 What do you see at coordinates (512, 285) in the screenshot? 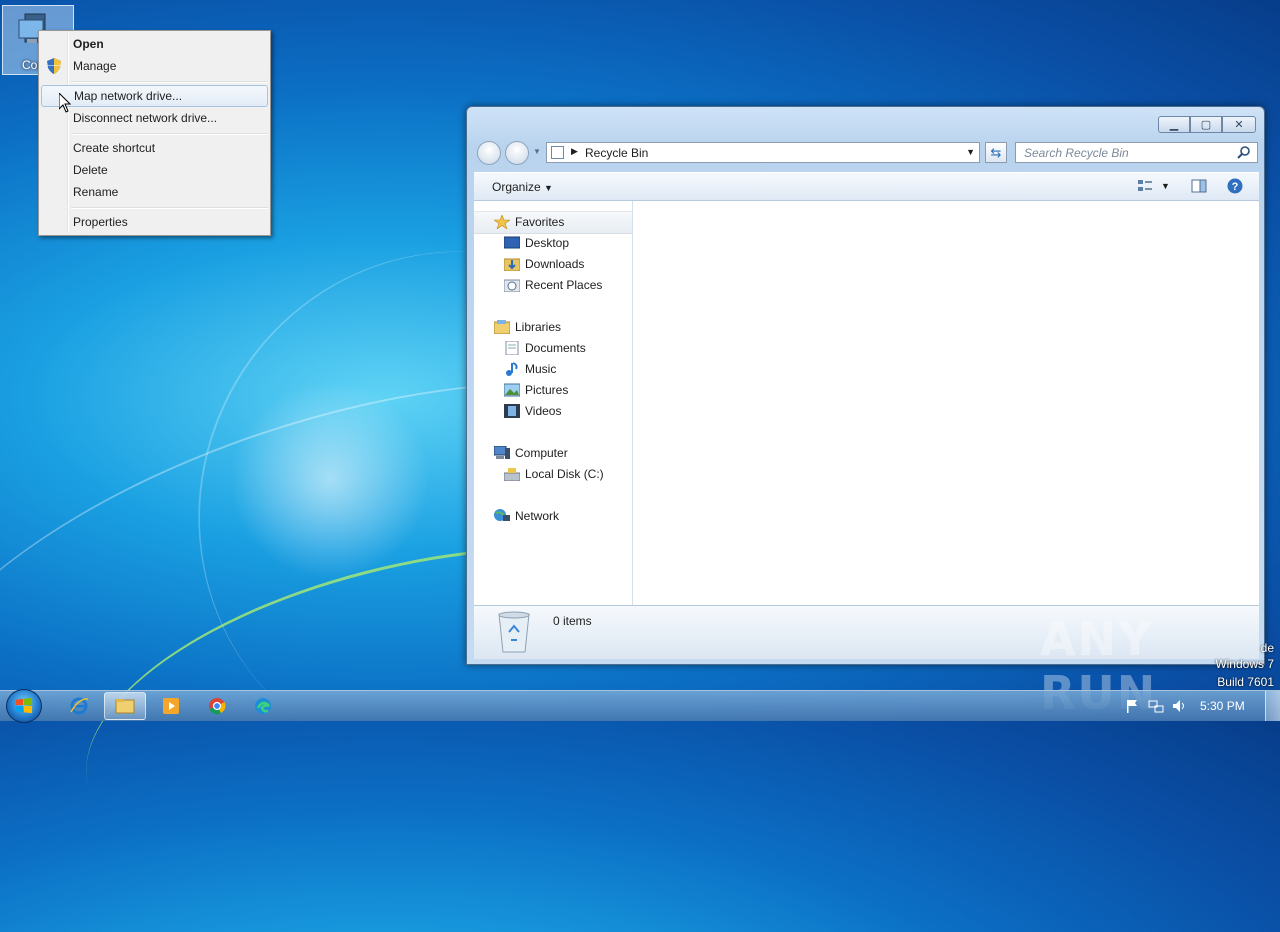
I see `recent-places-icon` at bounding box center [512, 285].